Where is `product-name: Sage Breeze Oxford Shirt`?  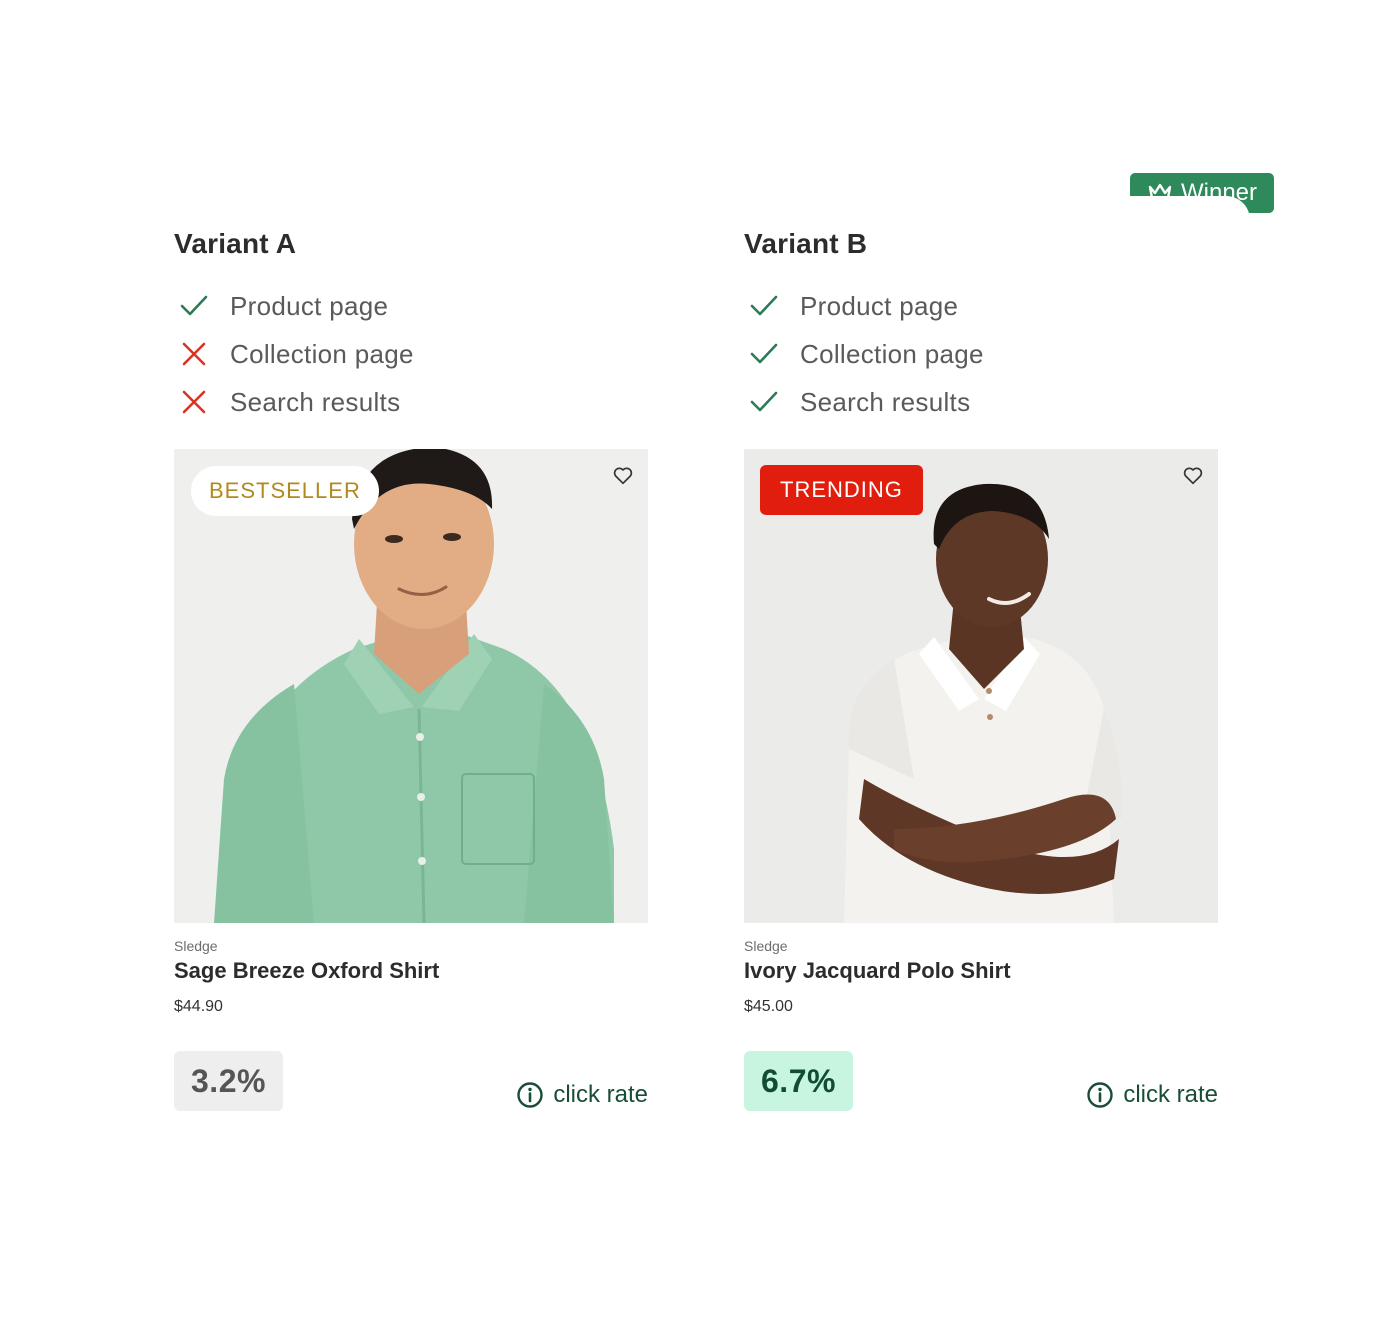 product-name: Sage Breeze Oxford Shirt is located at coordinates (306, 971).